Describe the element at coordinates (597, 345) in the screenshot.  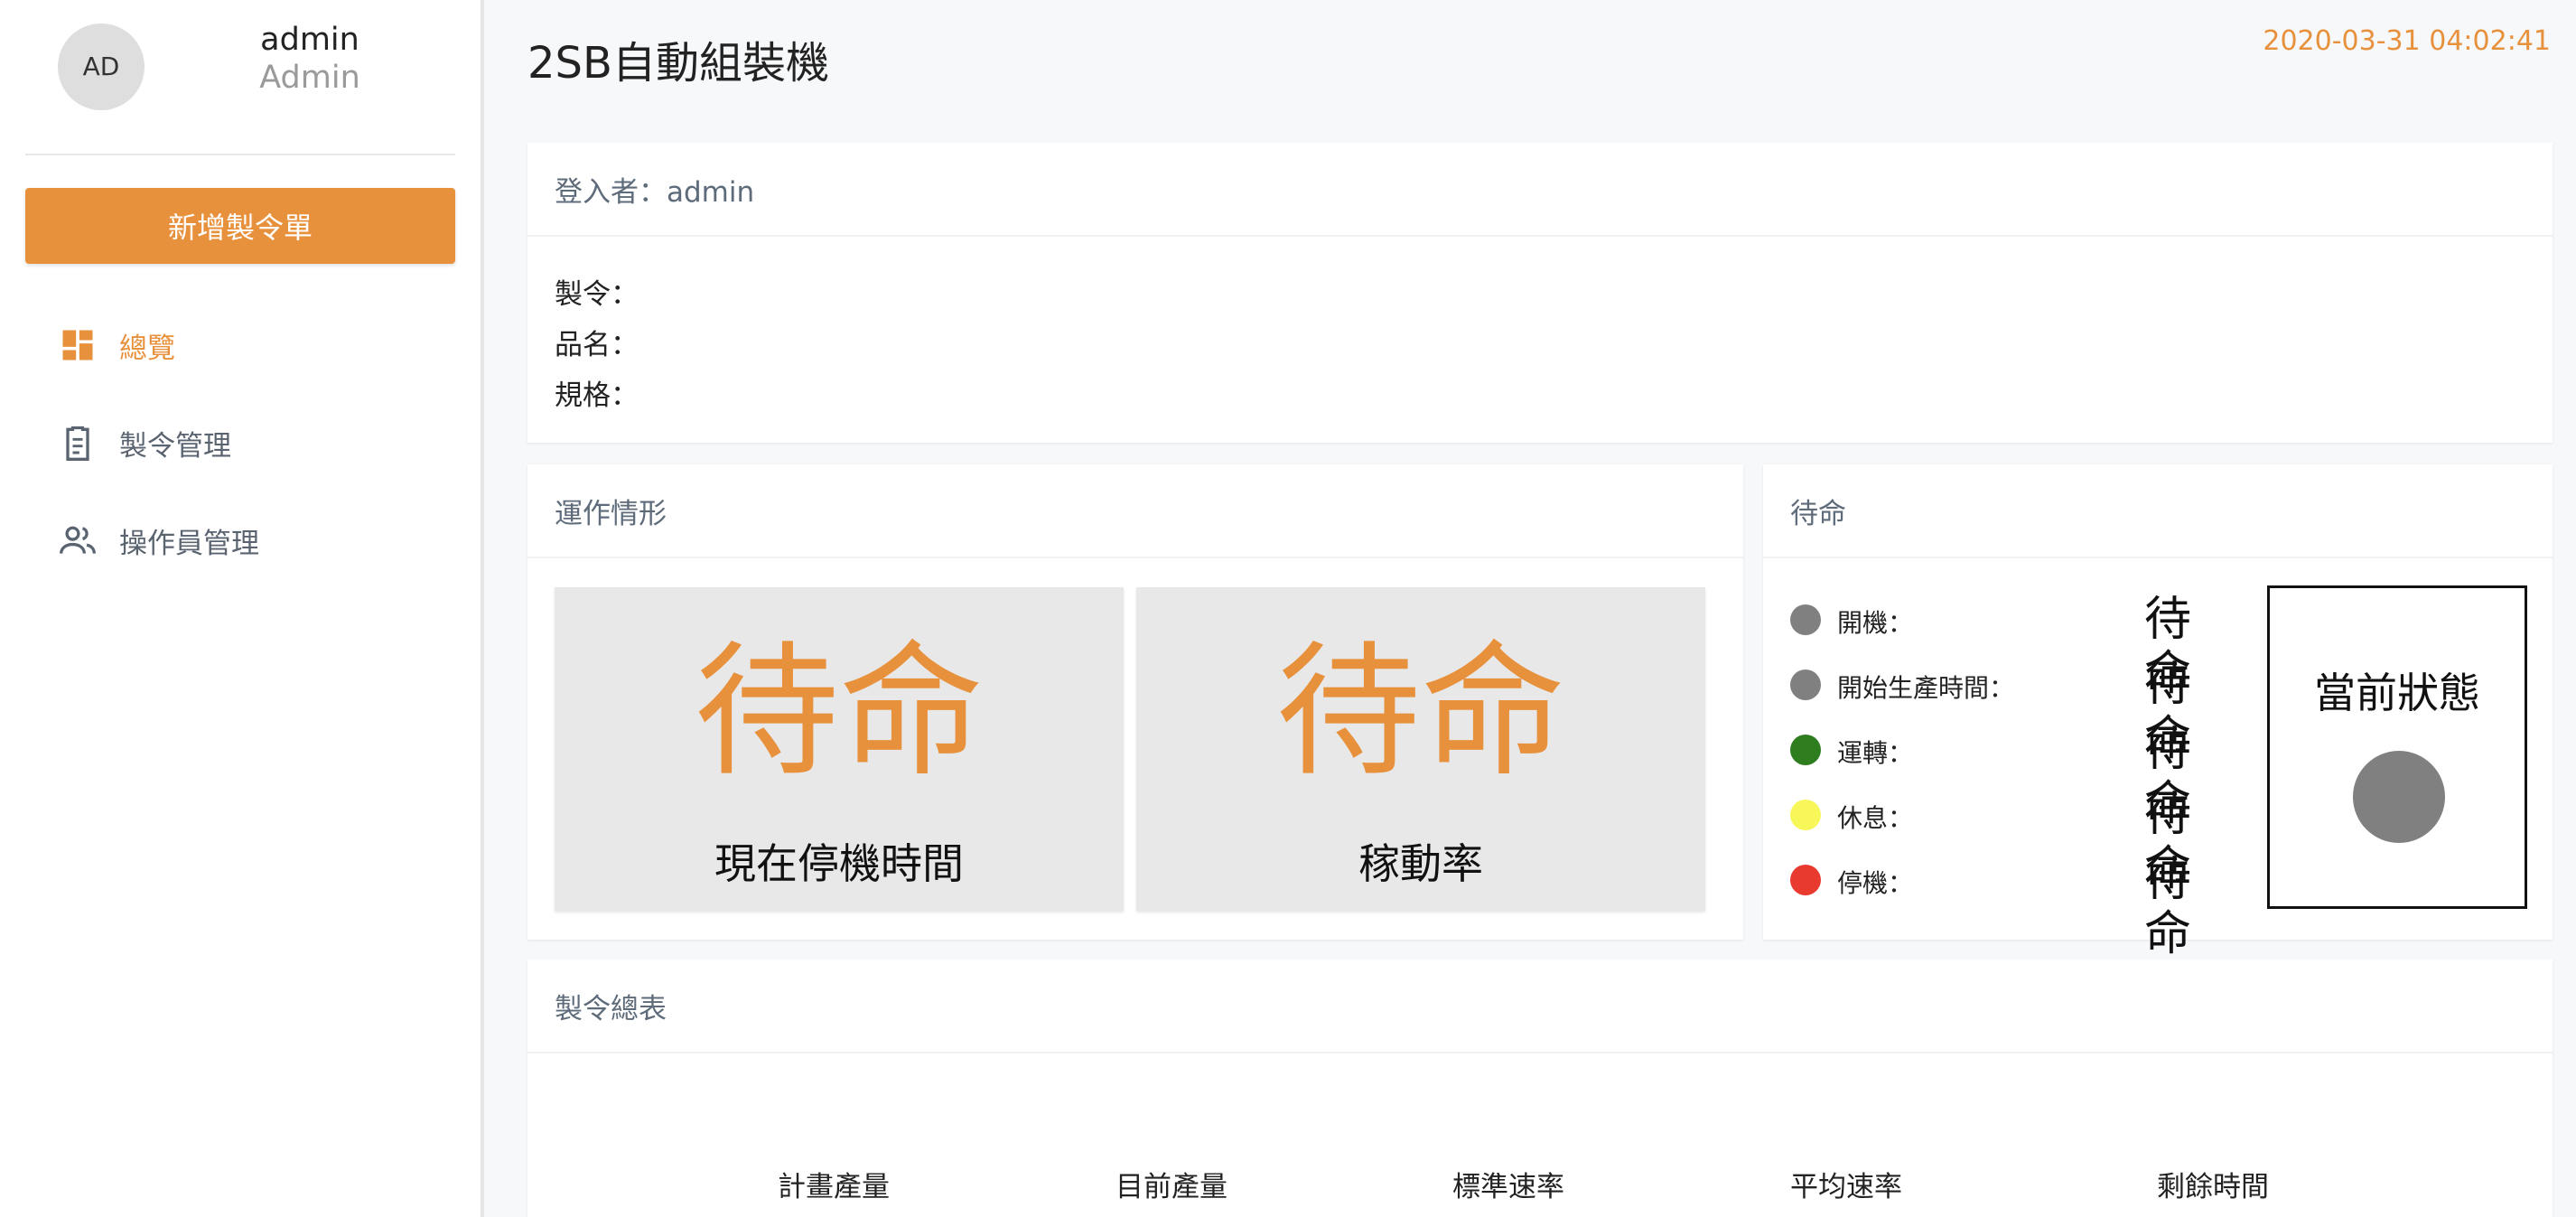
I see `product-name-label: 品名：` at that location.